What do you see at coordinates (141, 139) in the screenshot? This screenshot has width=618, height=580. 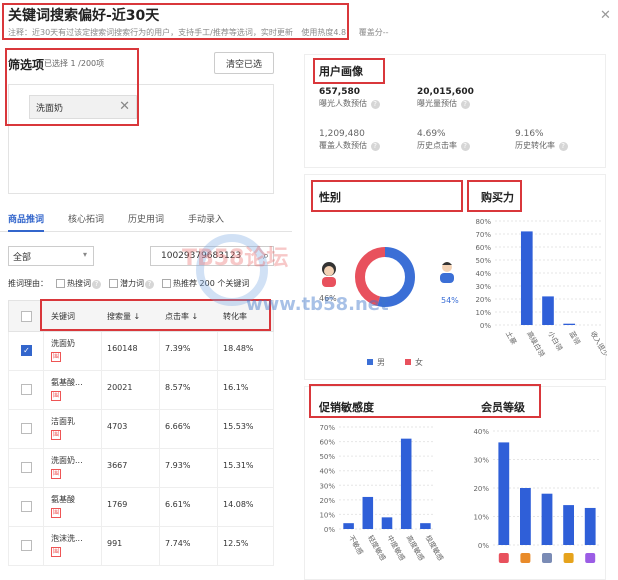 I see `selected-area: 洗面奶 ✕` at bounding box center [141, 139].